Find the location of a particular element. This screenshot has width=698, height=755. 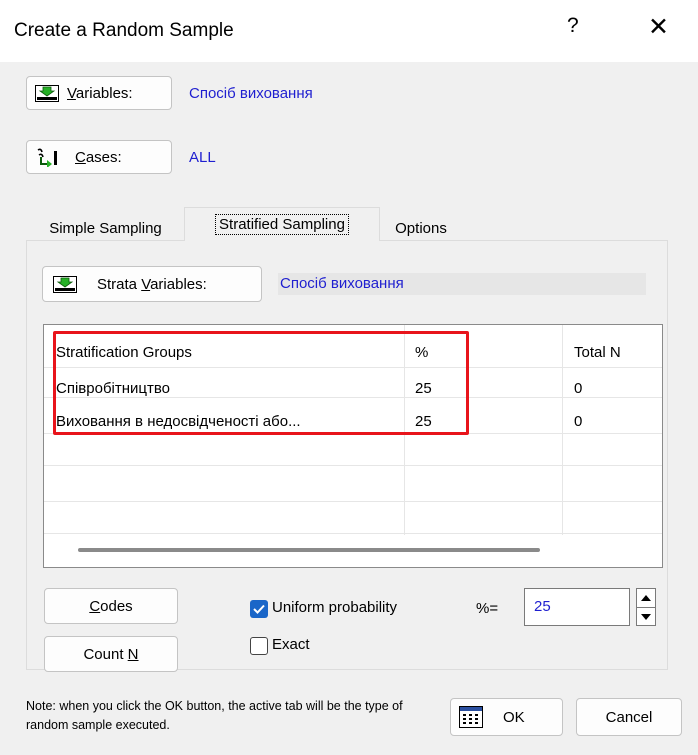

row-2-total-n: 0 is located at coordinates (578, 421).